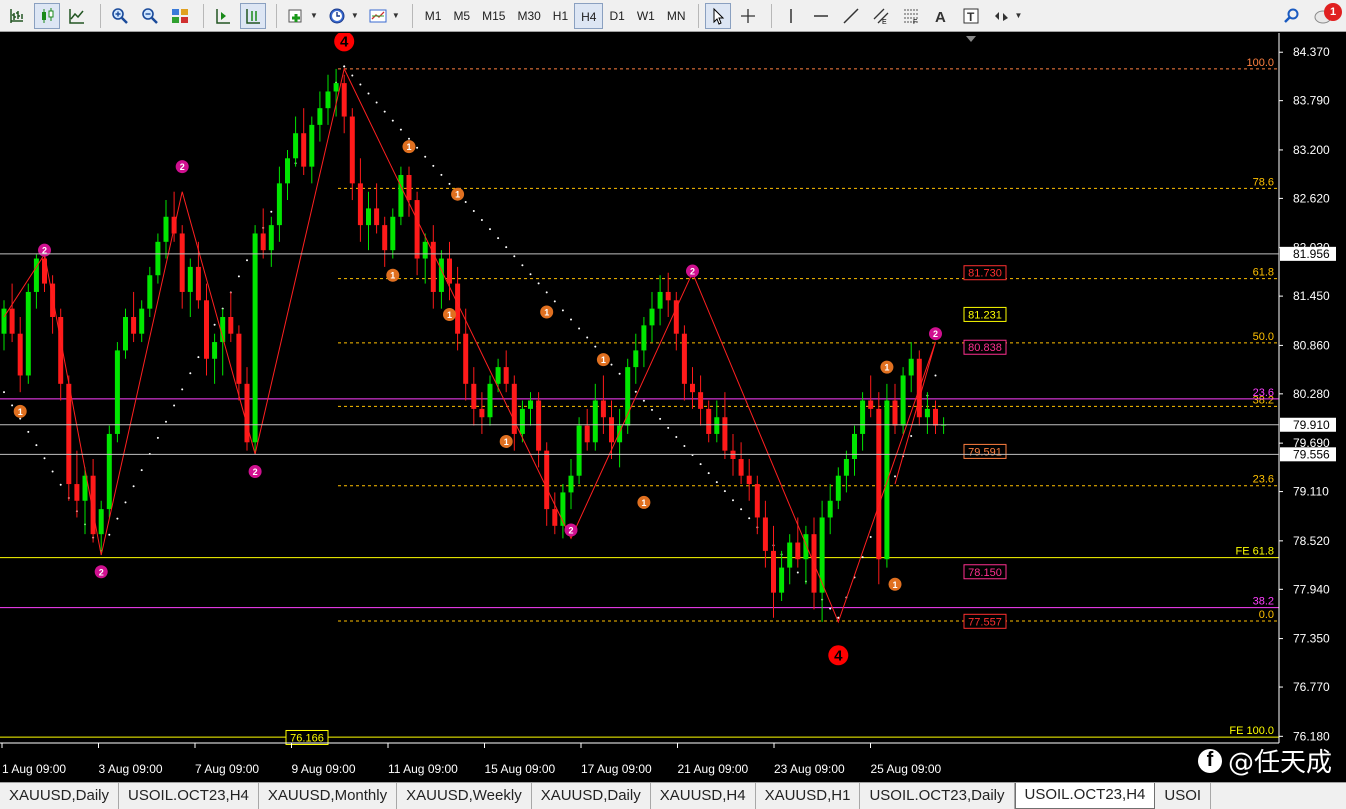 The image size is (1346, 809). Describe the element at coordinates (881, 16) in the screenshot. I see `channel-icon: E` at that location.